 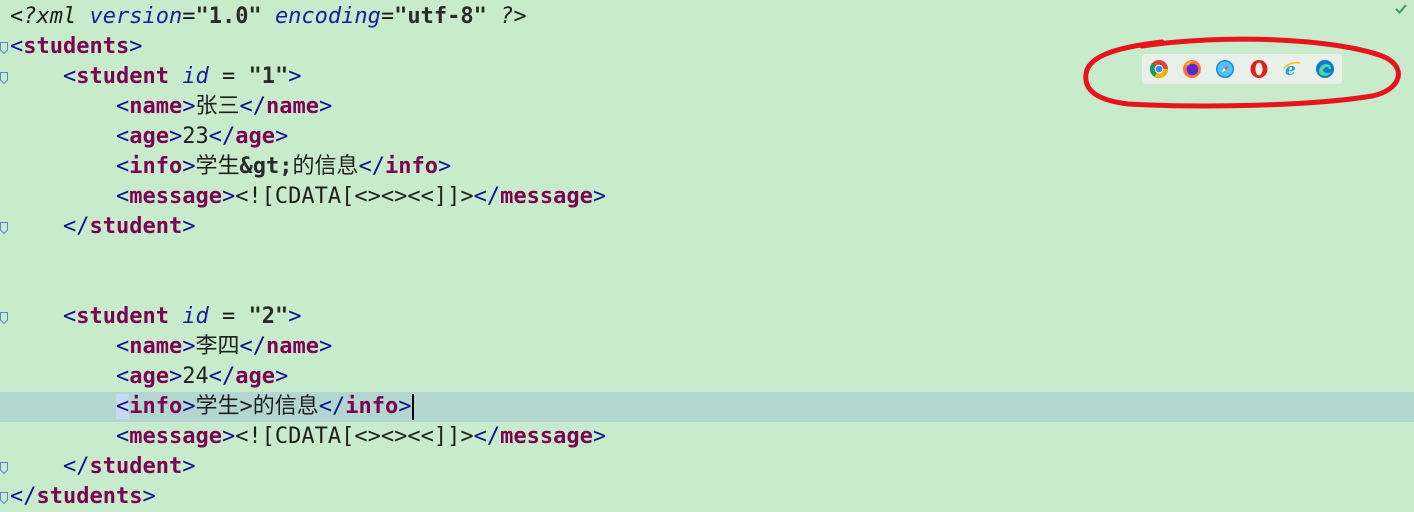 What do you see at coordinates (266, 166) in the screenshot?
I see `entity-ref: &gt;` at bounding box center [266, 166].